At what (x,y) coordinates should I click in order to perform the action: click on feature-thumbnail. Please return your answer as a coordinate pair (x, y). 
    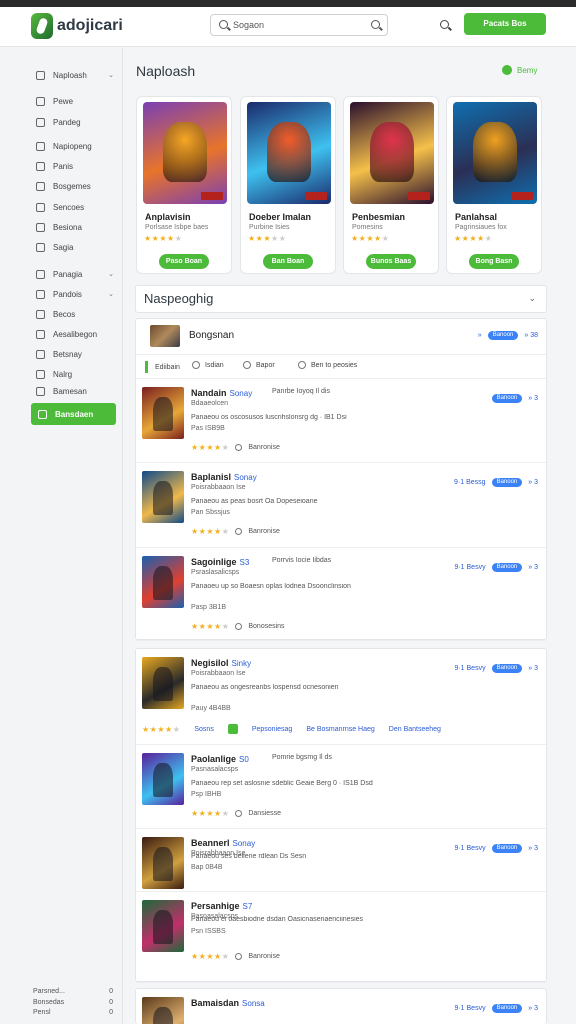
    Looking at the image, I should click on (165, 336).